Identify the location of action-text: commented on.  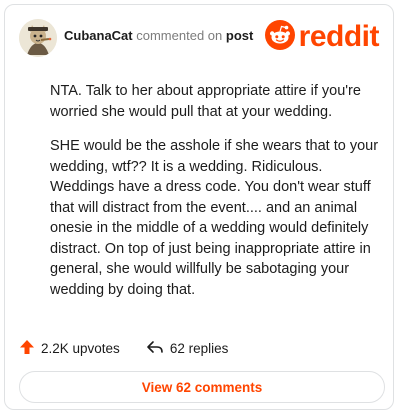
(179, 35).